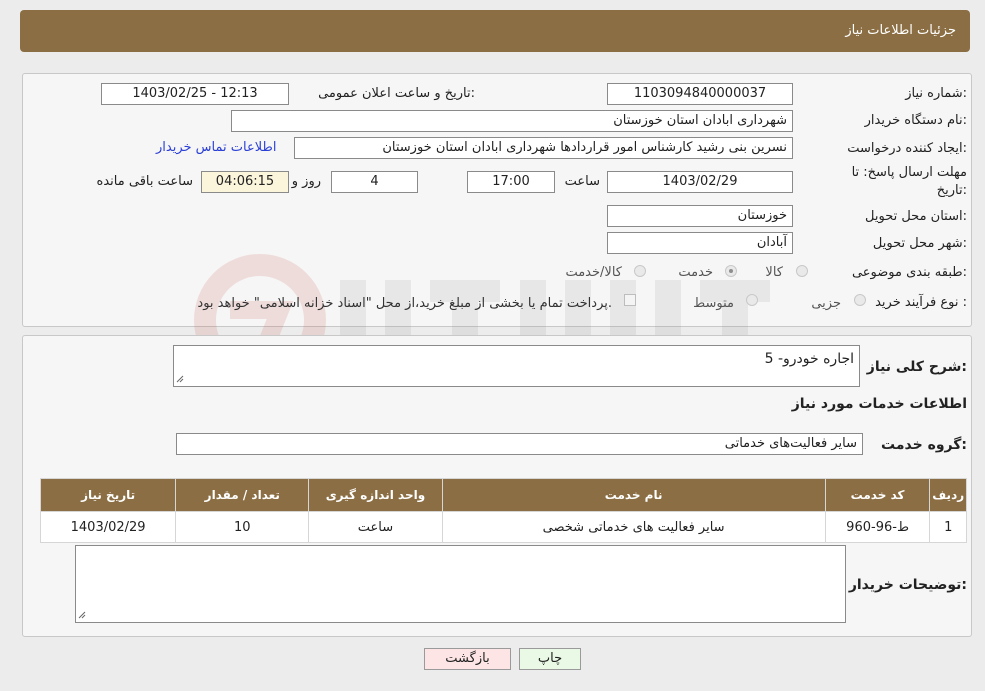  I want to click on remaining-time-field: 04:06:15, so click(245, 182).